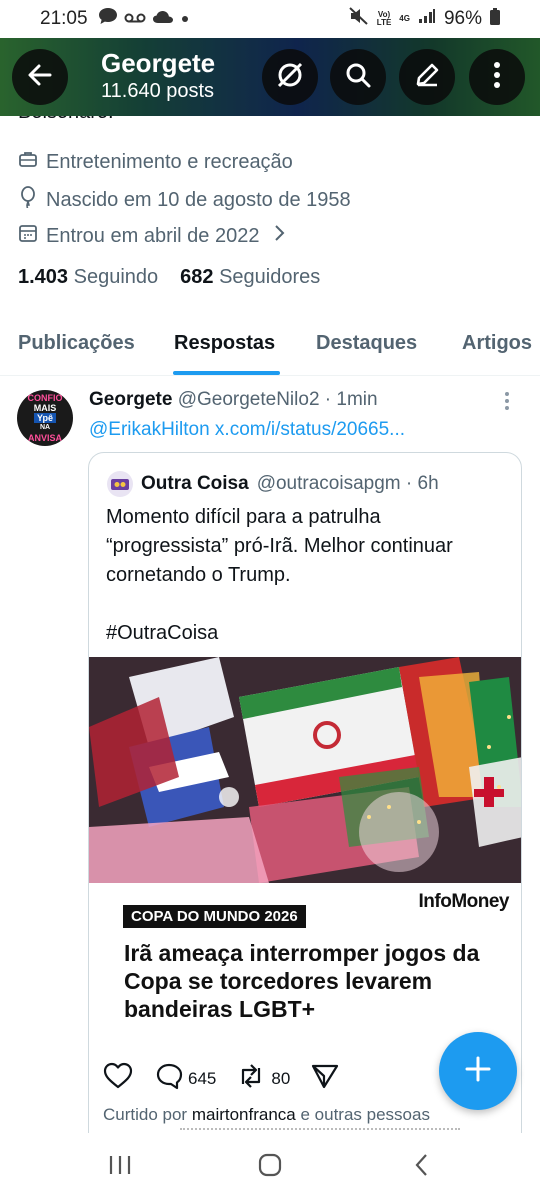 This screenshot has height=1200, width=540. What do you see at coordinates (163, 19) in the screenshot?
I see `cloud-icon` at bounding box center [163, 19].